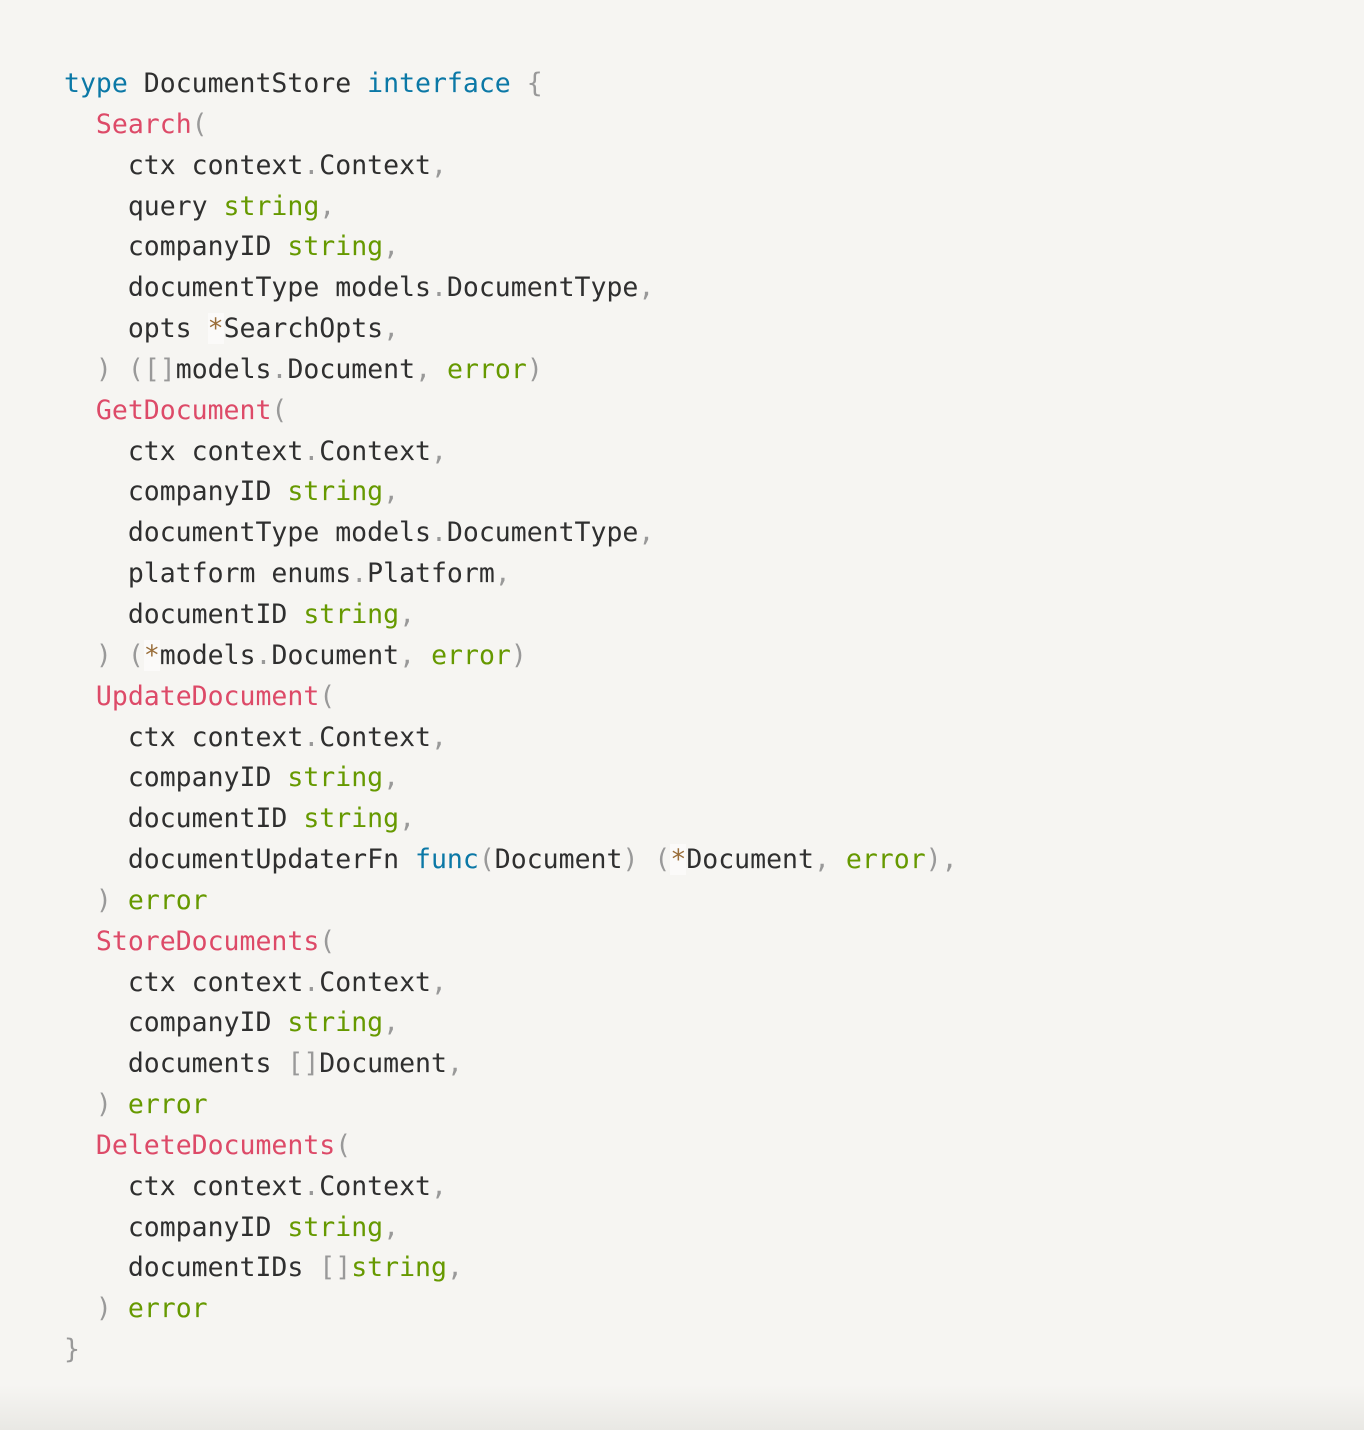 The image size is (1364, 1430). I want to click on plain-text-token: Platform, so click(431, 574).